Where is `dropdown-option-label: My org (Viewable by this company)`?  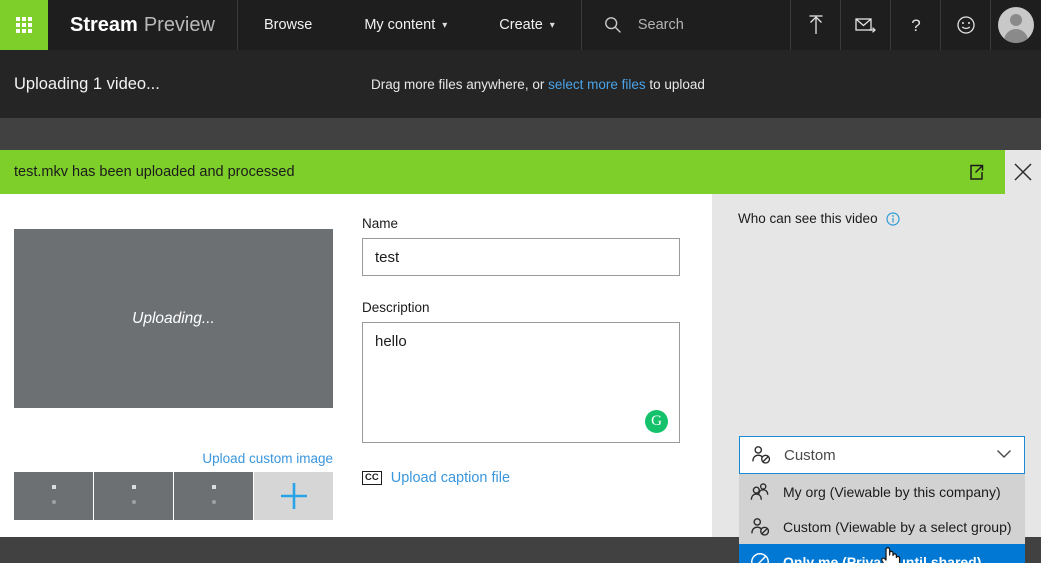
dropdown-option-label: My org (Viewable by this company) is located at coordinates (892, 491).